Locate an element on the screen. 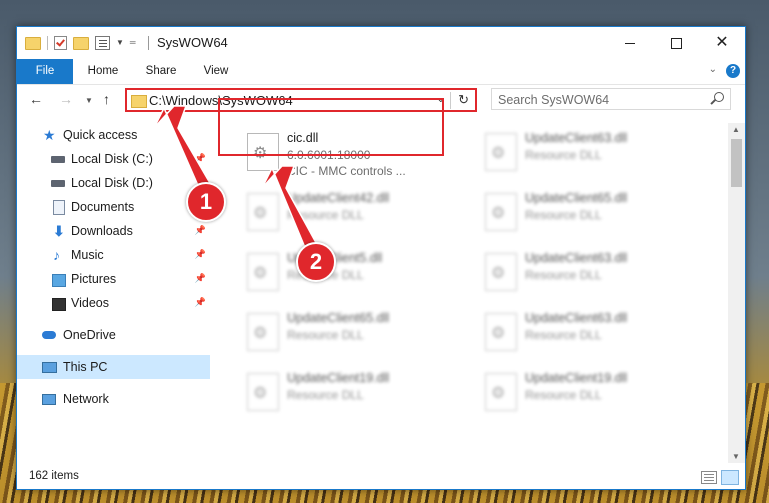 This screenshot has width=769, height=503. back-arrow-icon: ← is located at coordinates (36, 99).